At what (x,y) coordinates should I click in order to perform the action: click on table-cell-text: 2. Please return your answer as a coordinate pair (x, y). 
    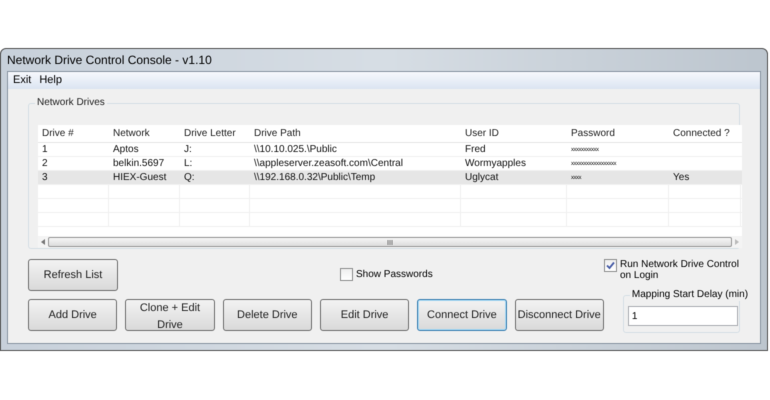
    Looking at the image, I should click on (45, 163).